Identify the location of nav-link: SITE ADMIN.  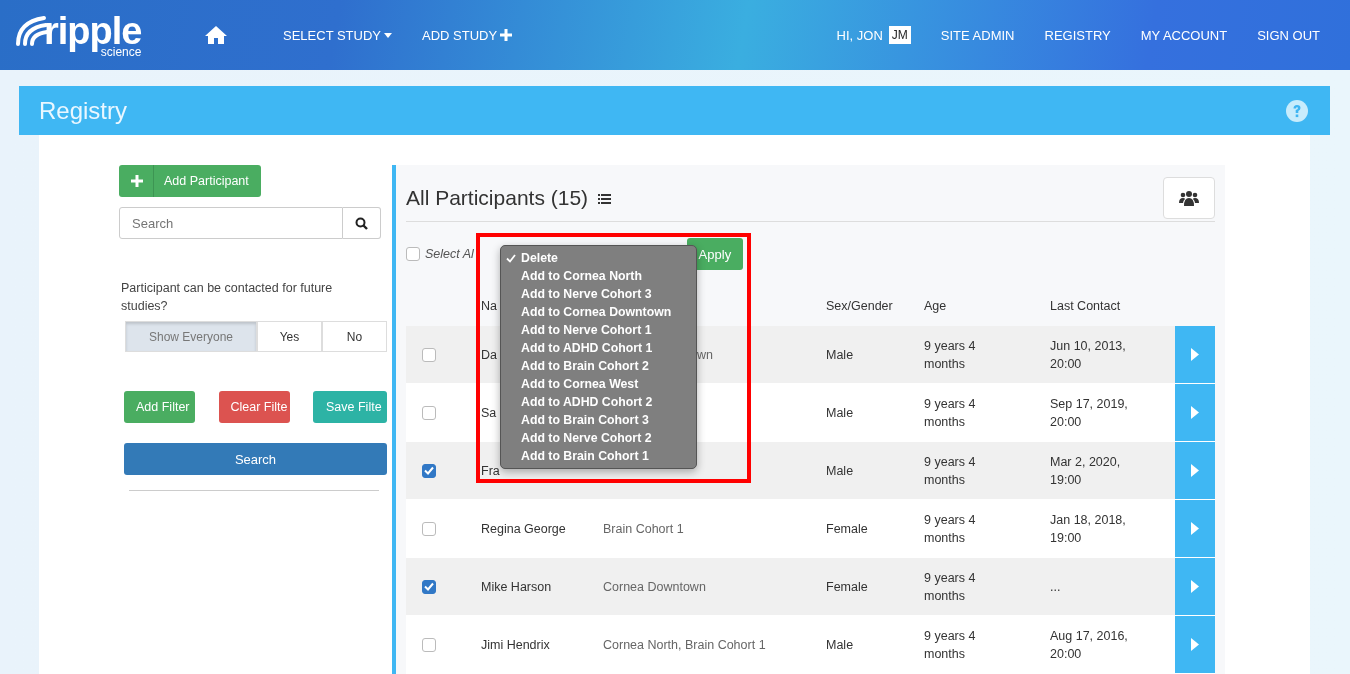
(977, 35).